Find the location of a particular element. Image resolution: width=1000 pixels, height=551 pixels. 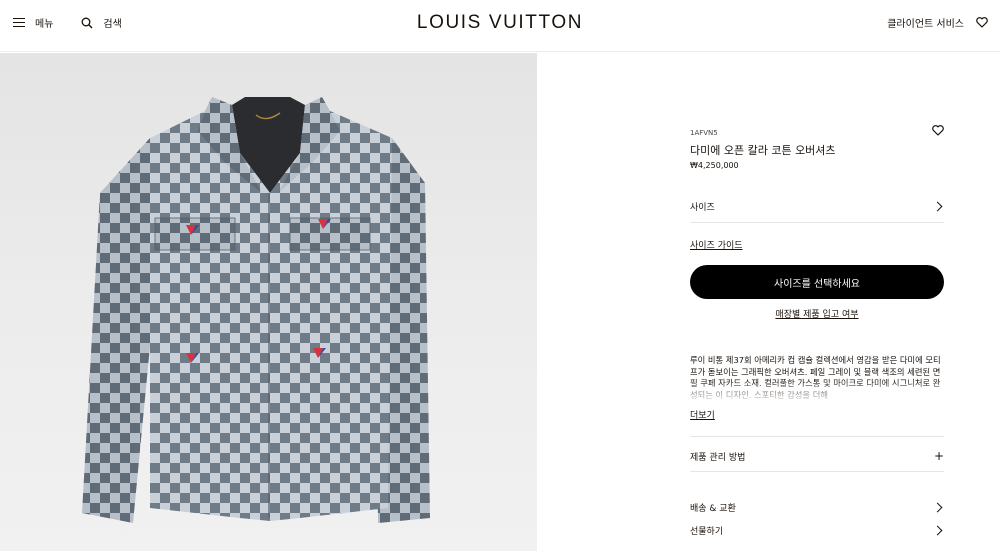

brand-logo: LOUIS VUITTON is located at coordinates (500, 23).